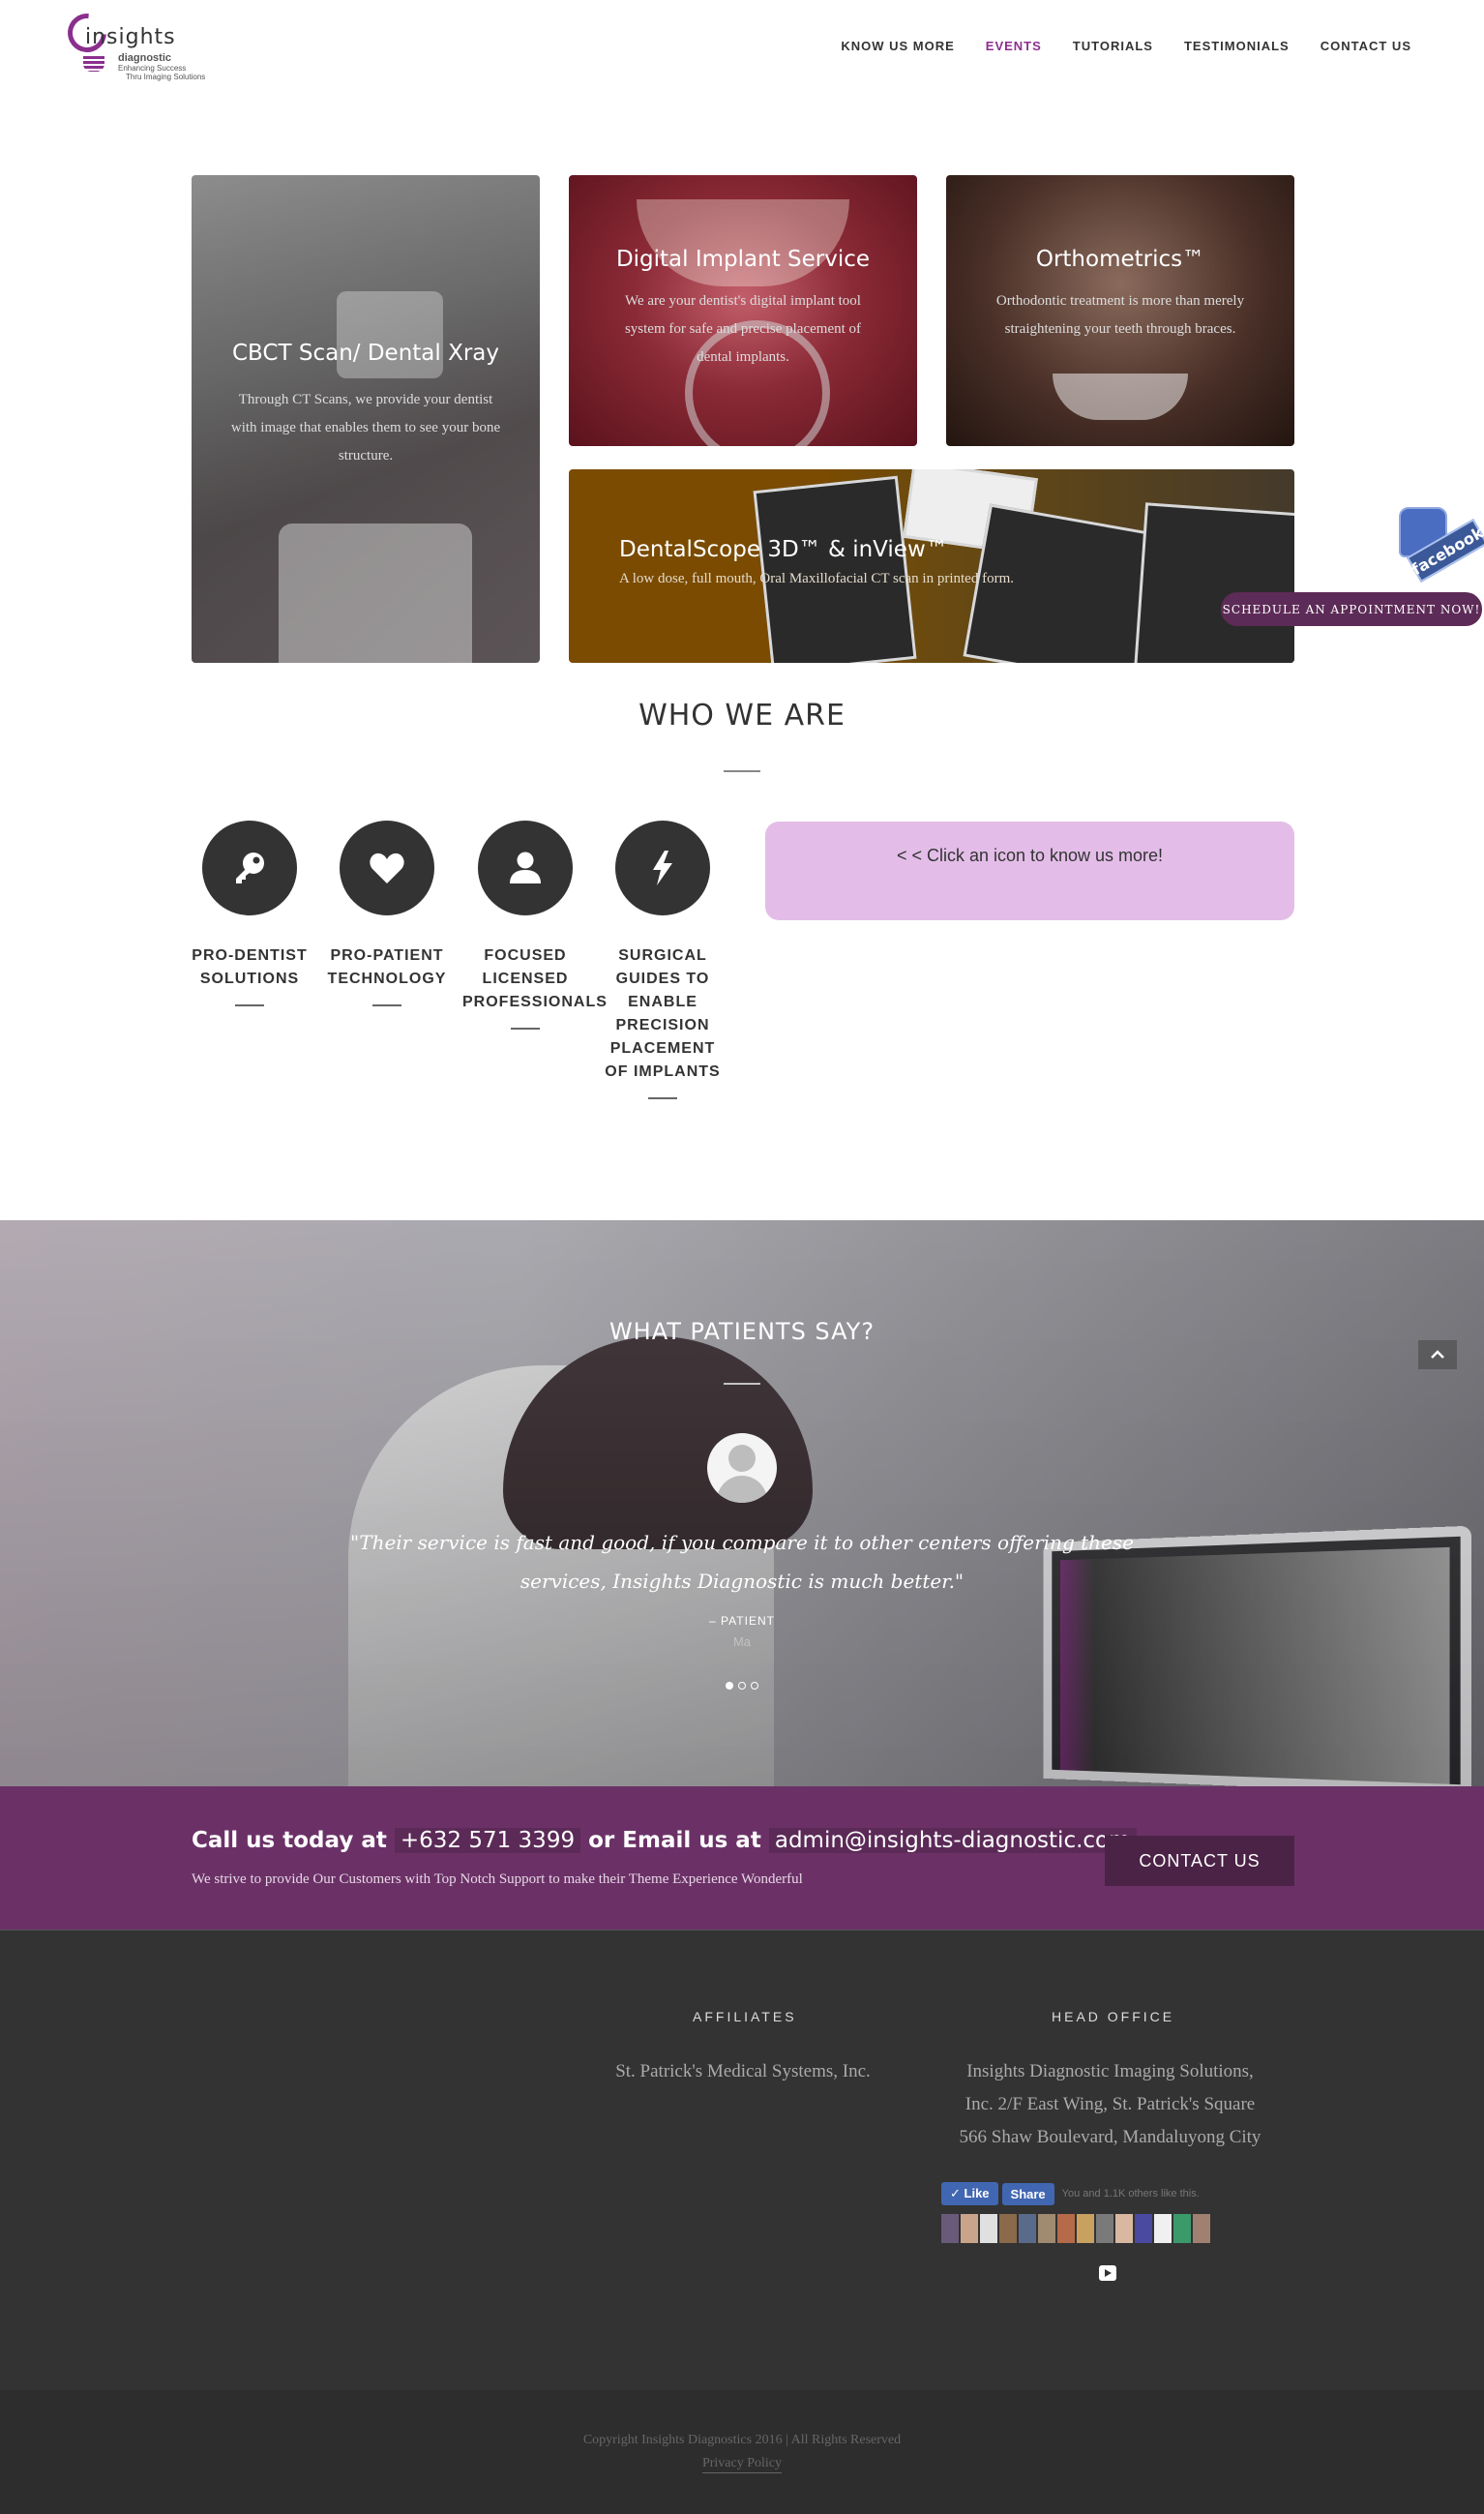 The image size is (1484, 2514). What do you see at coordinates (742, 716) in the screenshot?
I see `who-we-are-title: WHO WE ARE` at bounding box center [742, 716].